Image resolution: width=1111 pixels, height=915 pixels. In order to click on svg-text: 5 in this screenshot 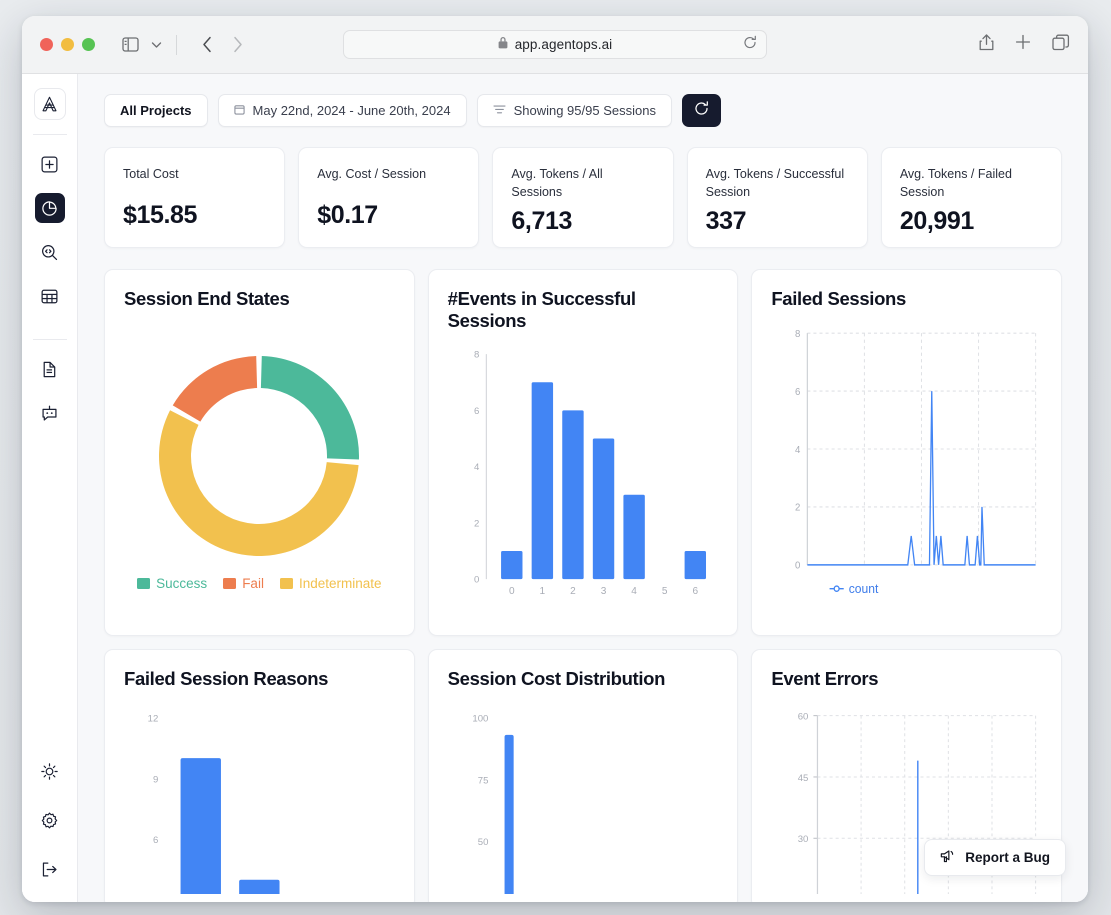, I will do `click(665, 591)`.